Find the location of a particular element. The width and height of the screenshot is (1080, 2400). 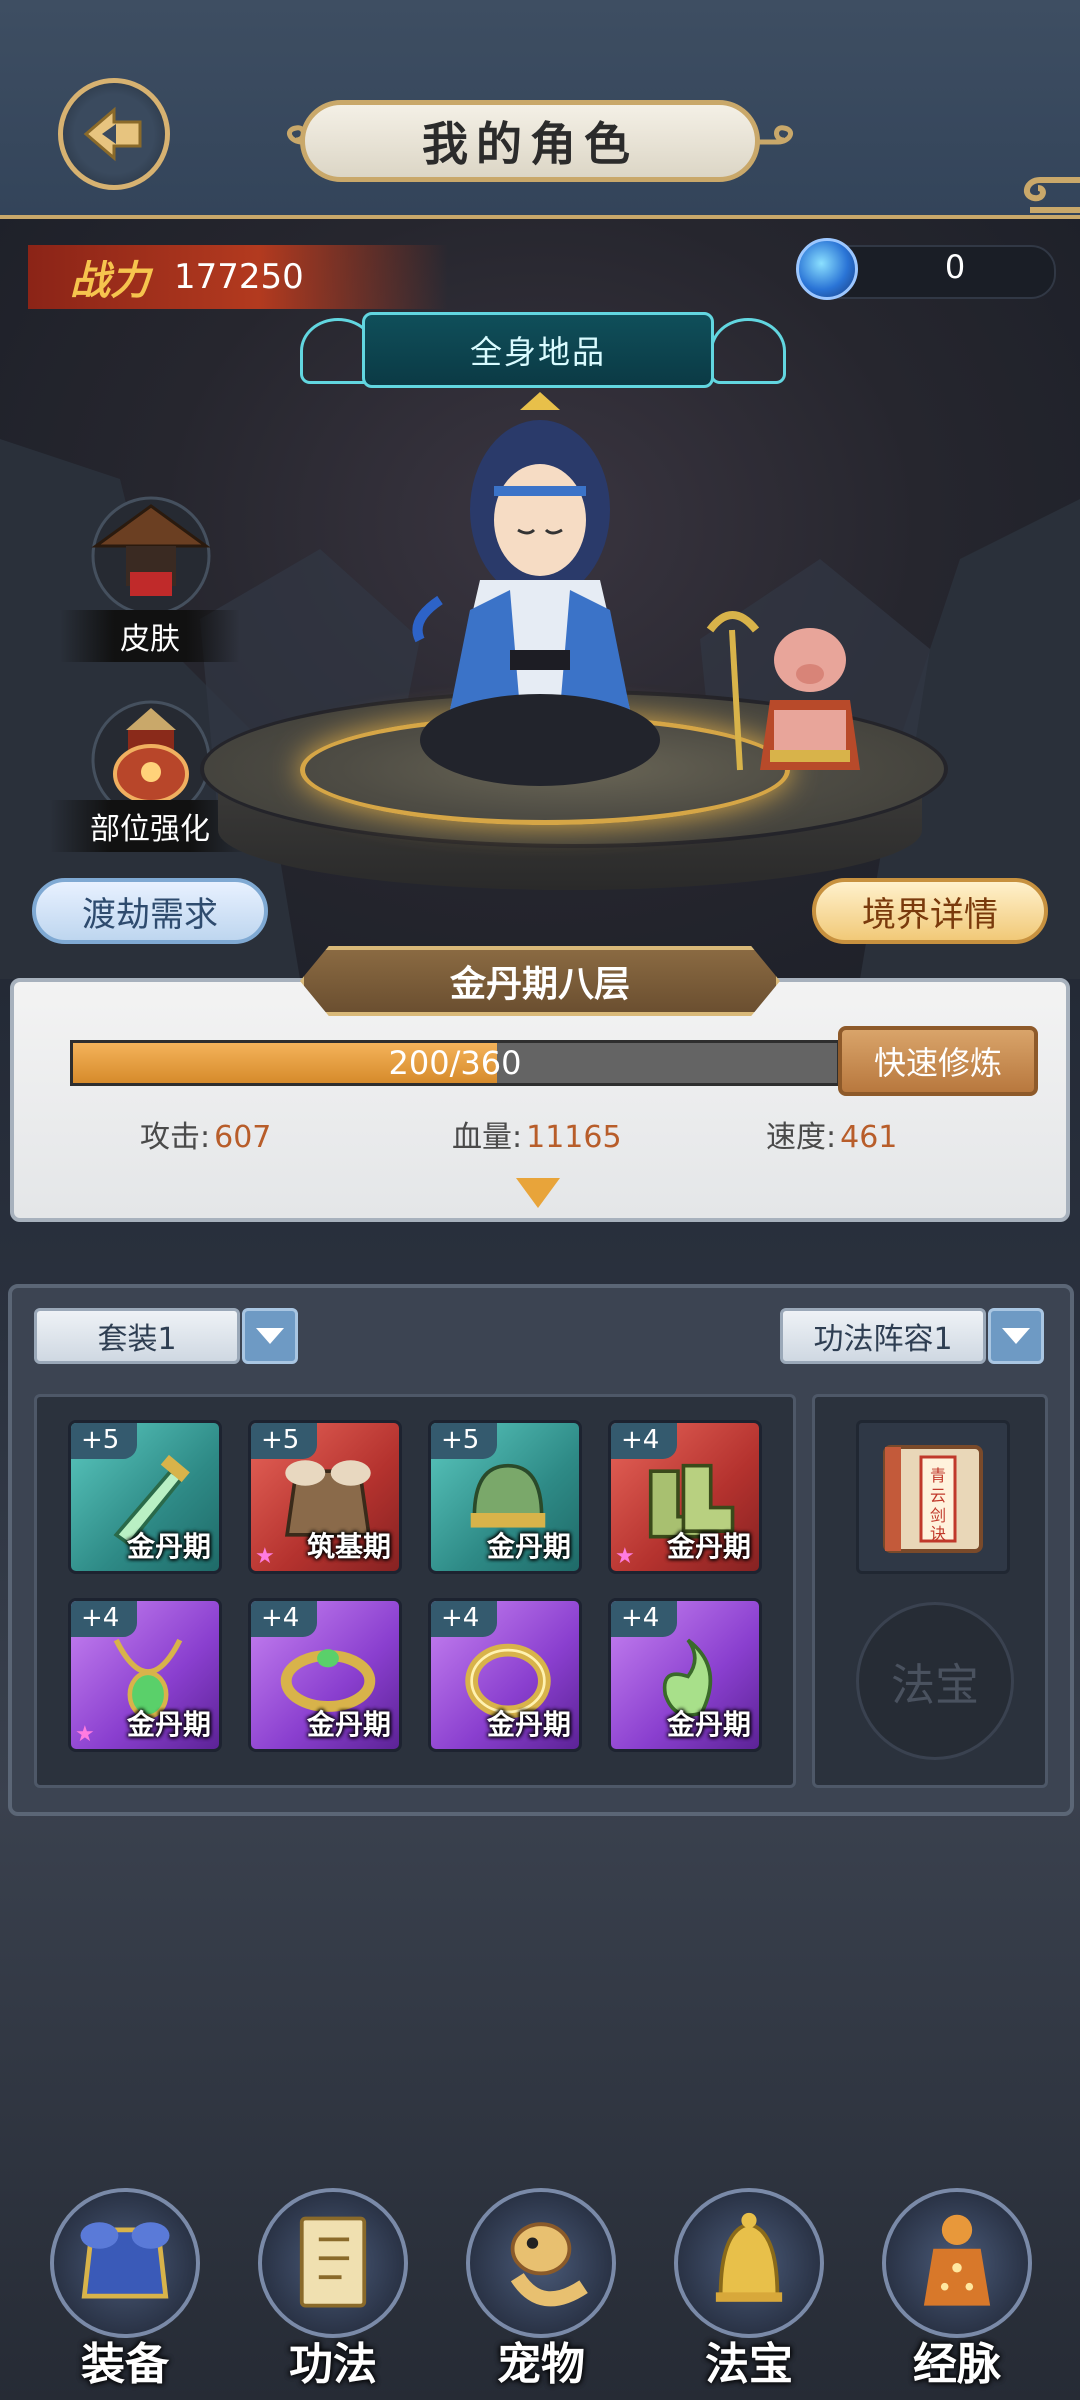

treasure-slot: 法宝 is located at coordinates (935, 1681).